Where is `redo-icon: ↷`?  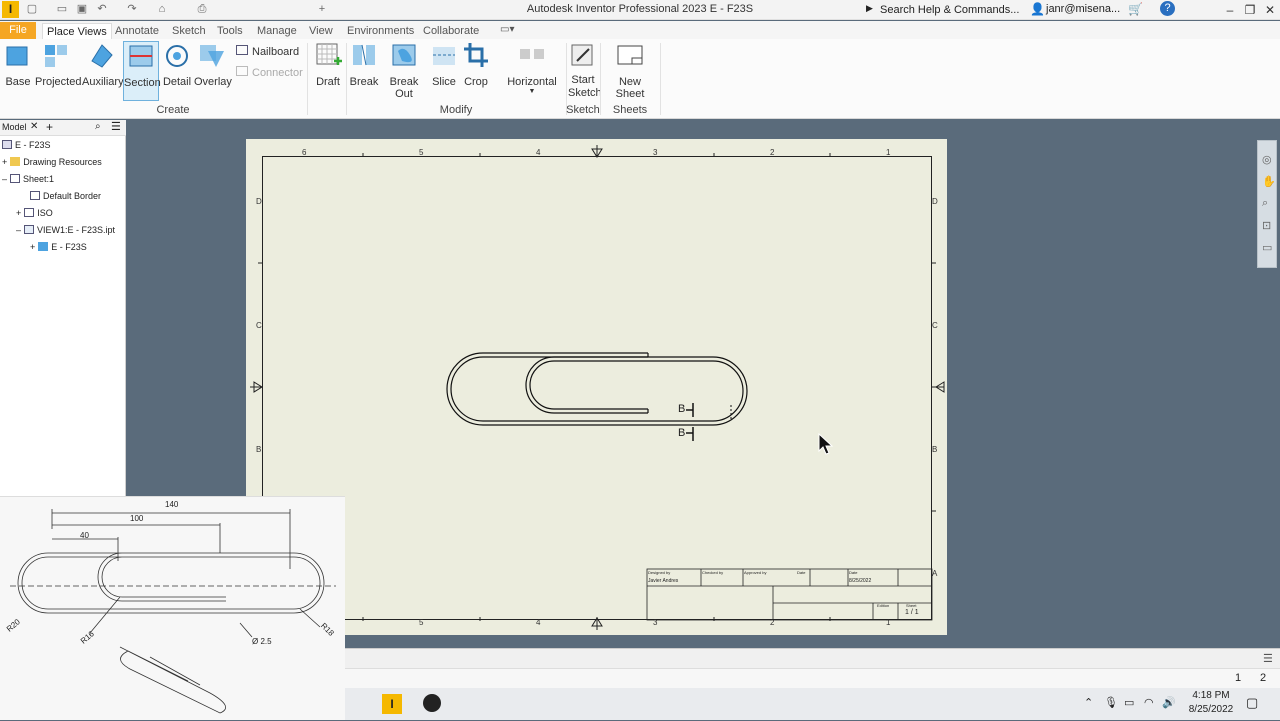 redo-icon: ↷ is located at coordinates (132, 9).